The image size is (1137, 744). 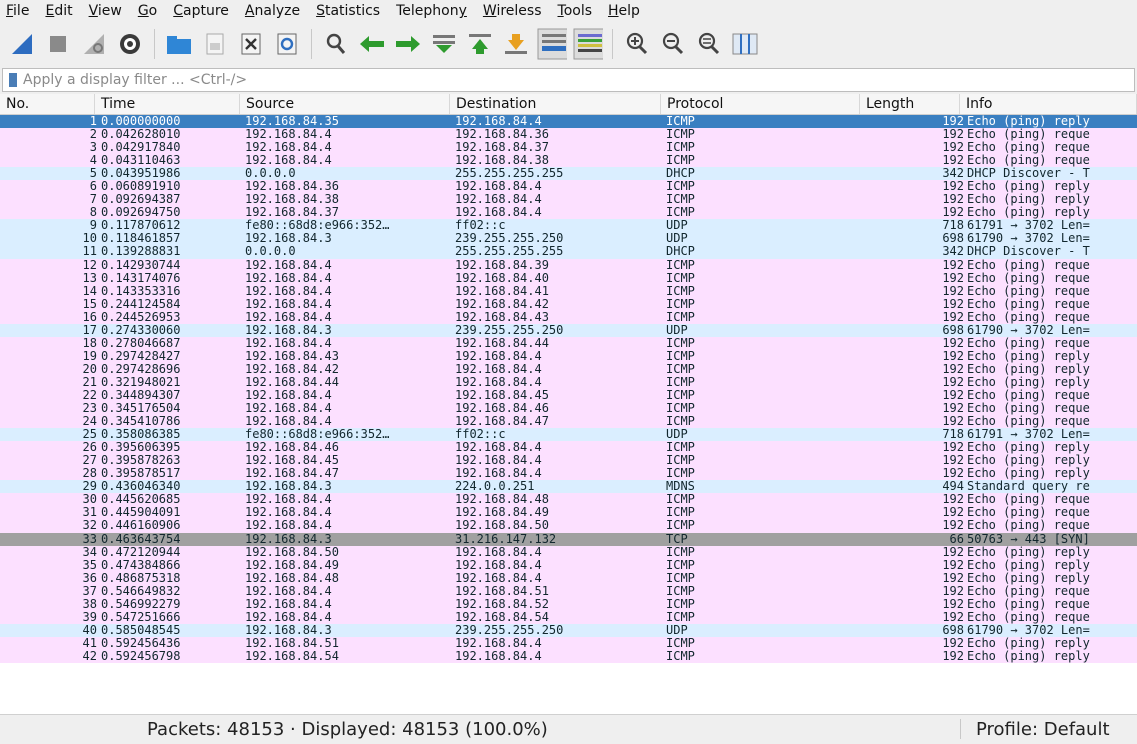 I want to click on packet-source: 192.168.84.4, so click(x=288, y=316).